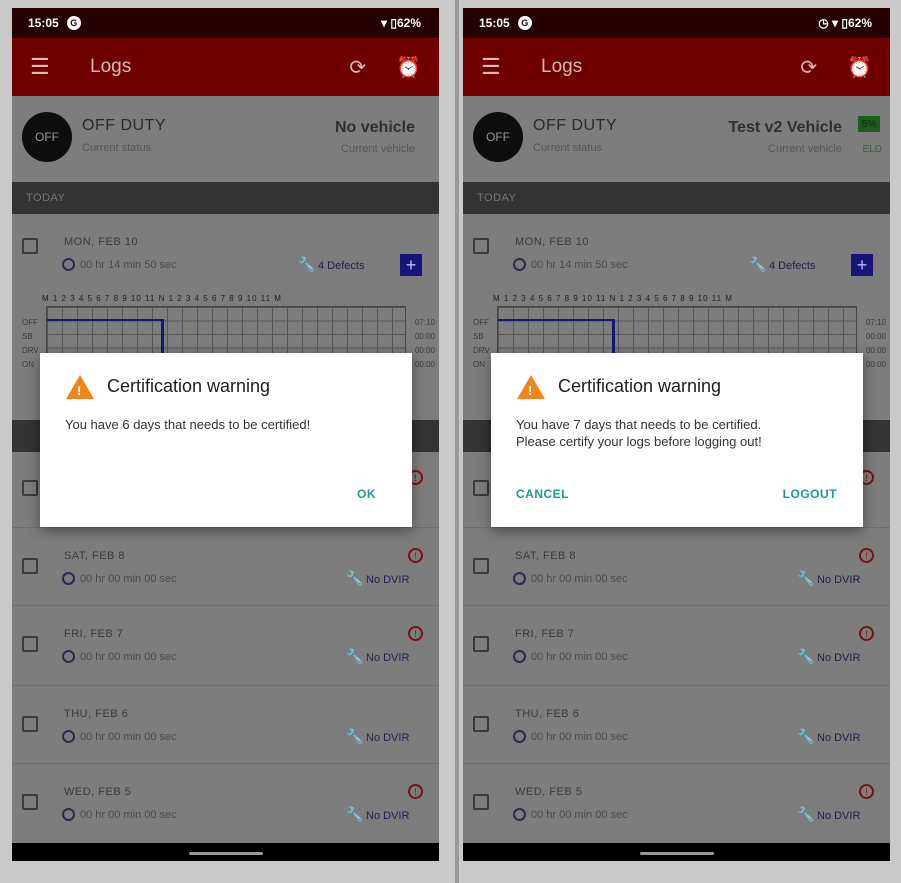  I want to click on nav-bar, so click(225, 852).